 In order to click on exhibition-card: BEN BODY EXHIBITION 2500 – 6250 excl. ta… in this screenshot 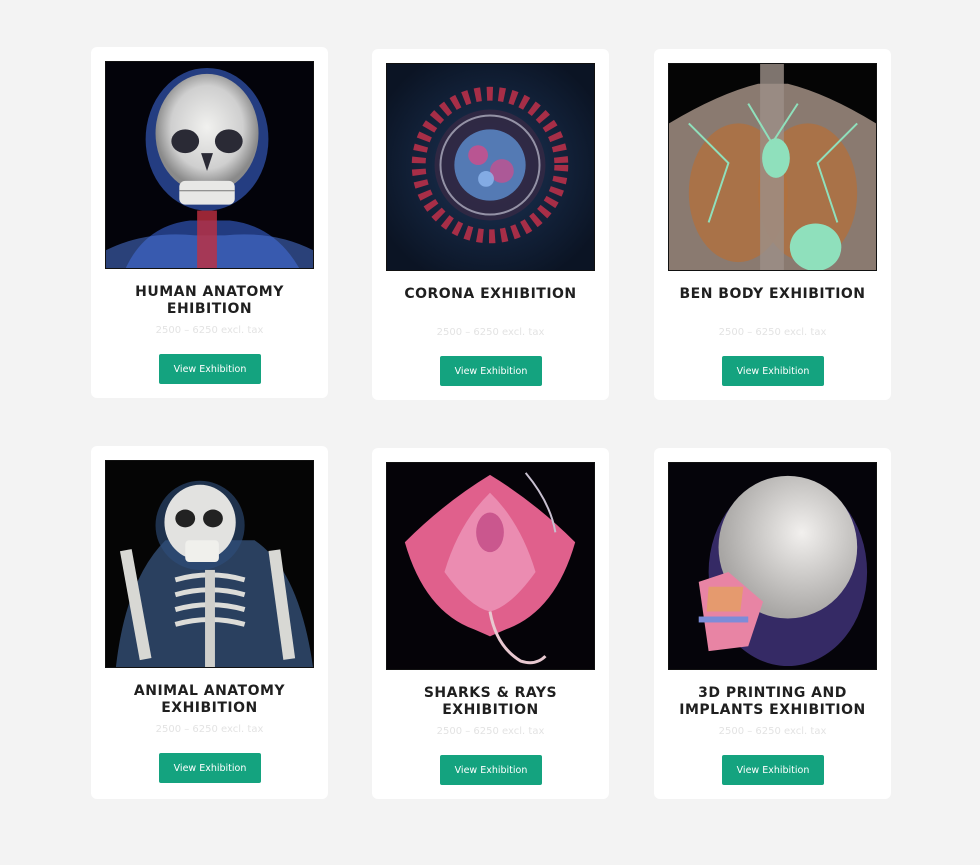, I will do `click(772, 224)`.